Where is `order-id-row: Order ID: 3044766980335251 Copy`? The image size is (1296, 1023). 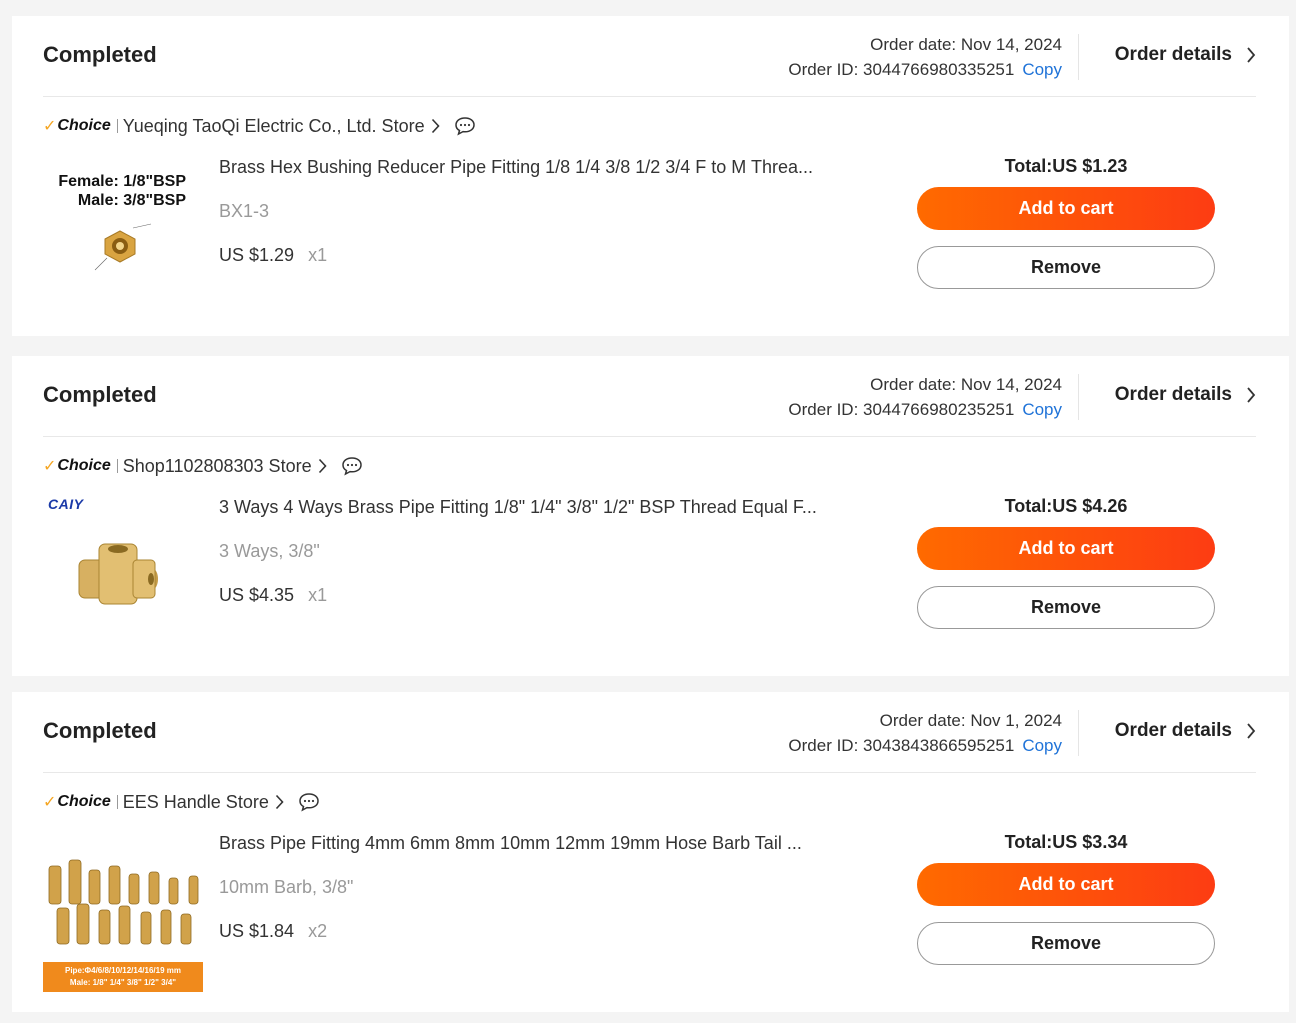
order-id-row: Order ID: 3044766980335251 Copy is located at coordinates (925, 69).